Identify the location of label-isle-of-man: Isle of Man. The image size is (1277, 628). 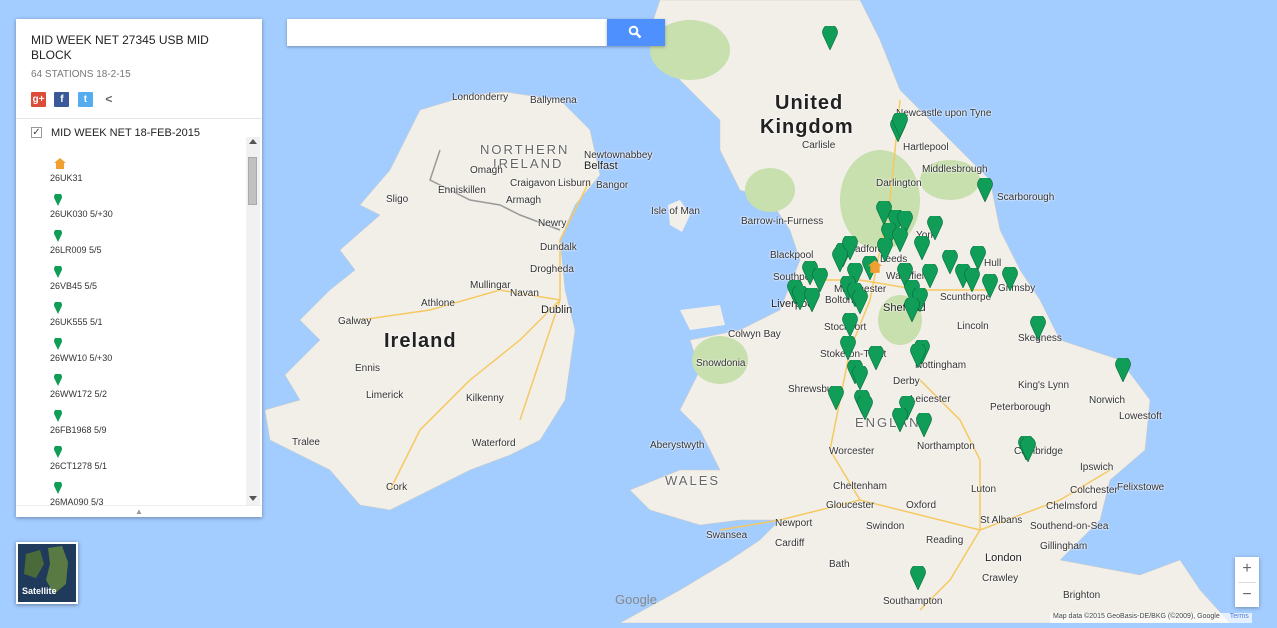
(675, 211).